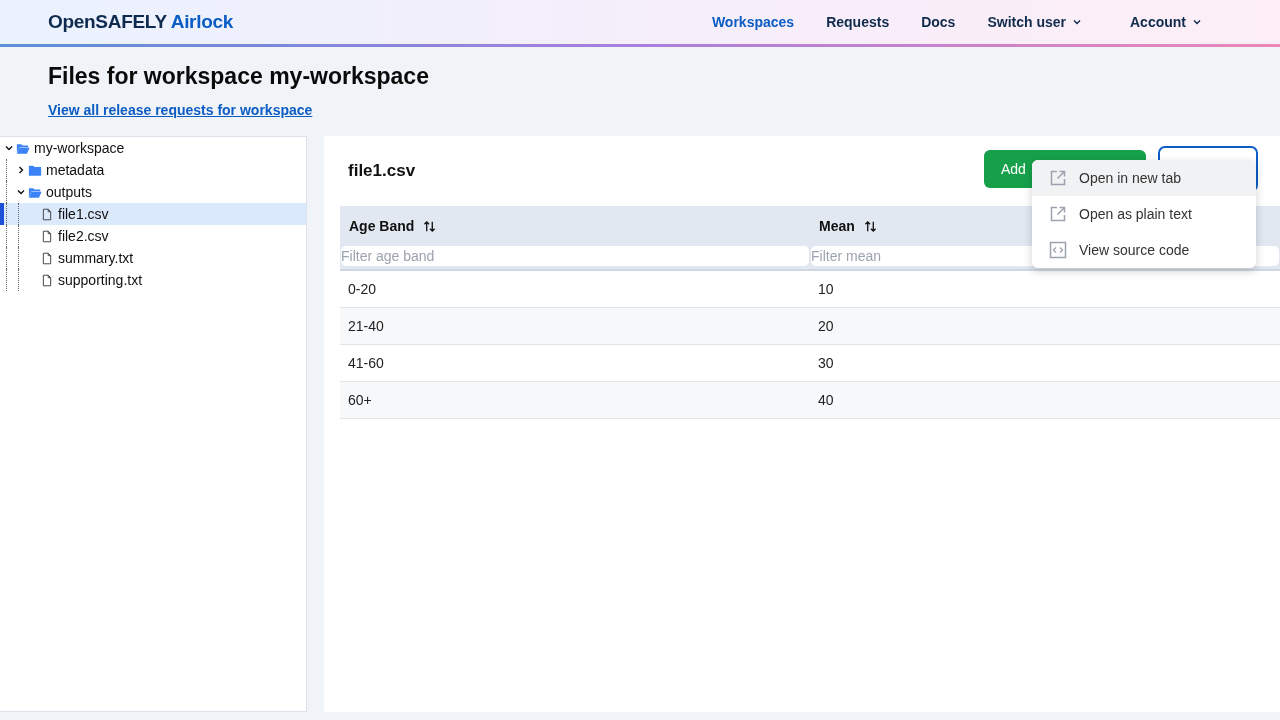 The width and height of the screenshot is (1280, 720). Describe the element at coordinates (100, 280) in the screenshot. I see `tree-item-label: supporting.txt` at that location.